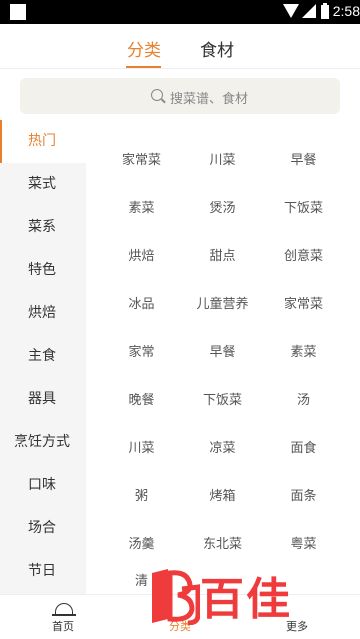 This screenshot has height=639, width=360. I want to click on sidebar-item-dish-style: 菜式, so click(43, 184).